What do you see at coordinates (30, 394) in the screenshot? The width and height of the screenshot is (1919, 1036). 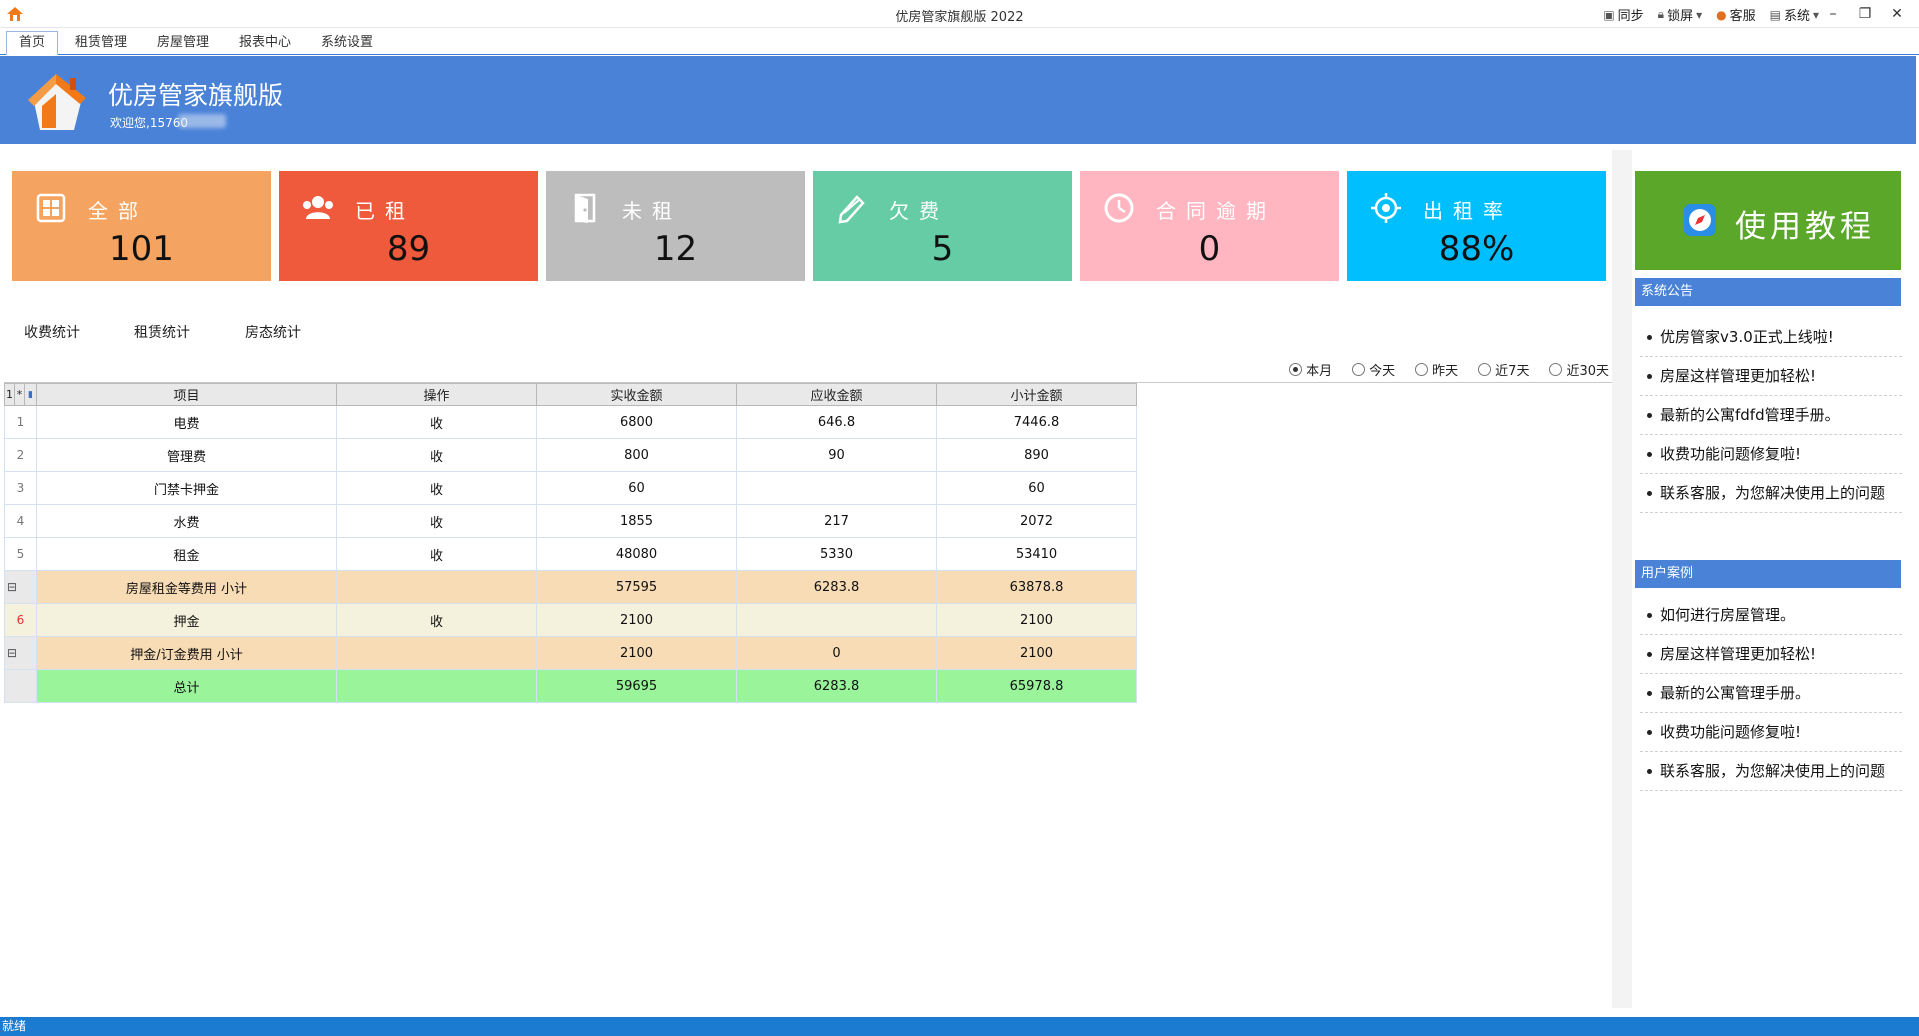 I see `column-chooser-icon: ▮` at bounding box center [30, 394].